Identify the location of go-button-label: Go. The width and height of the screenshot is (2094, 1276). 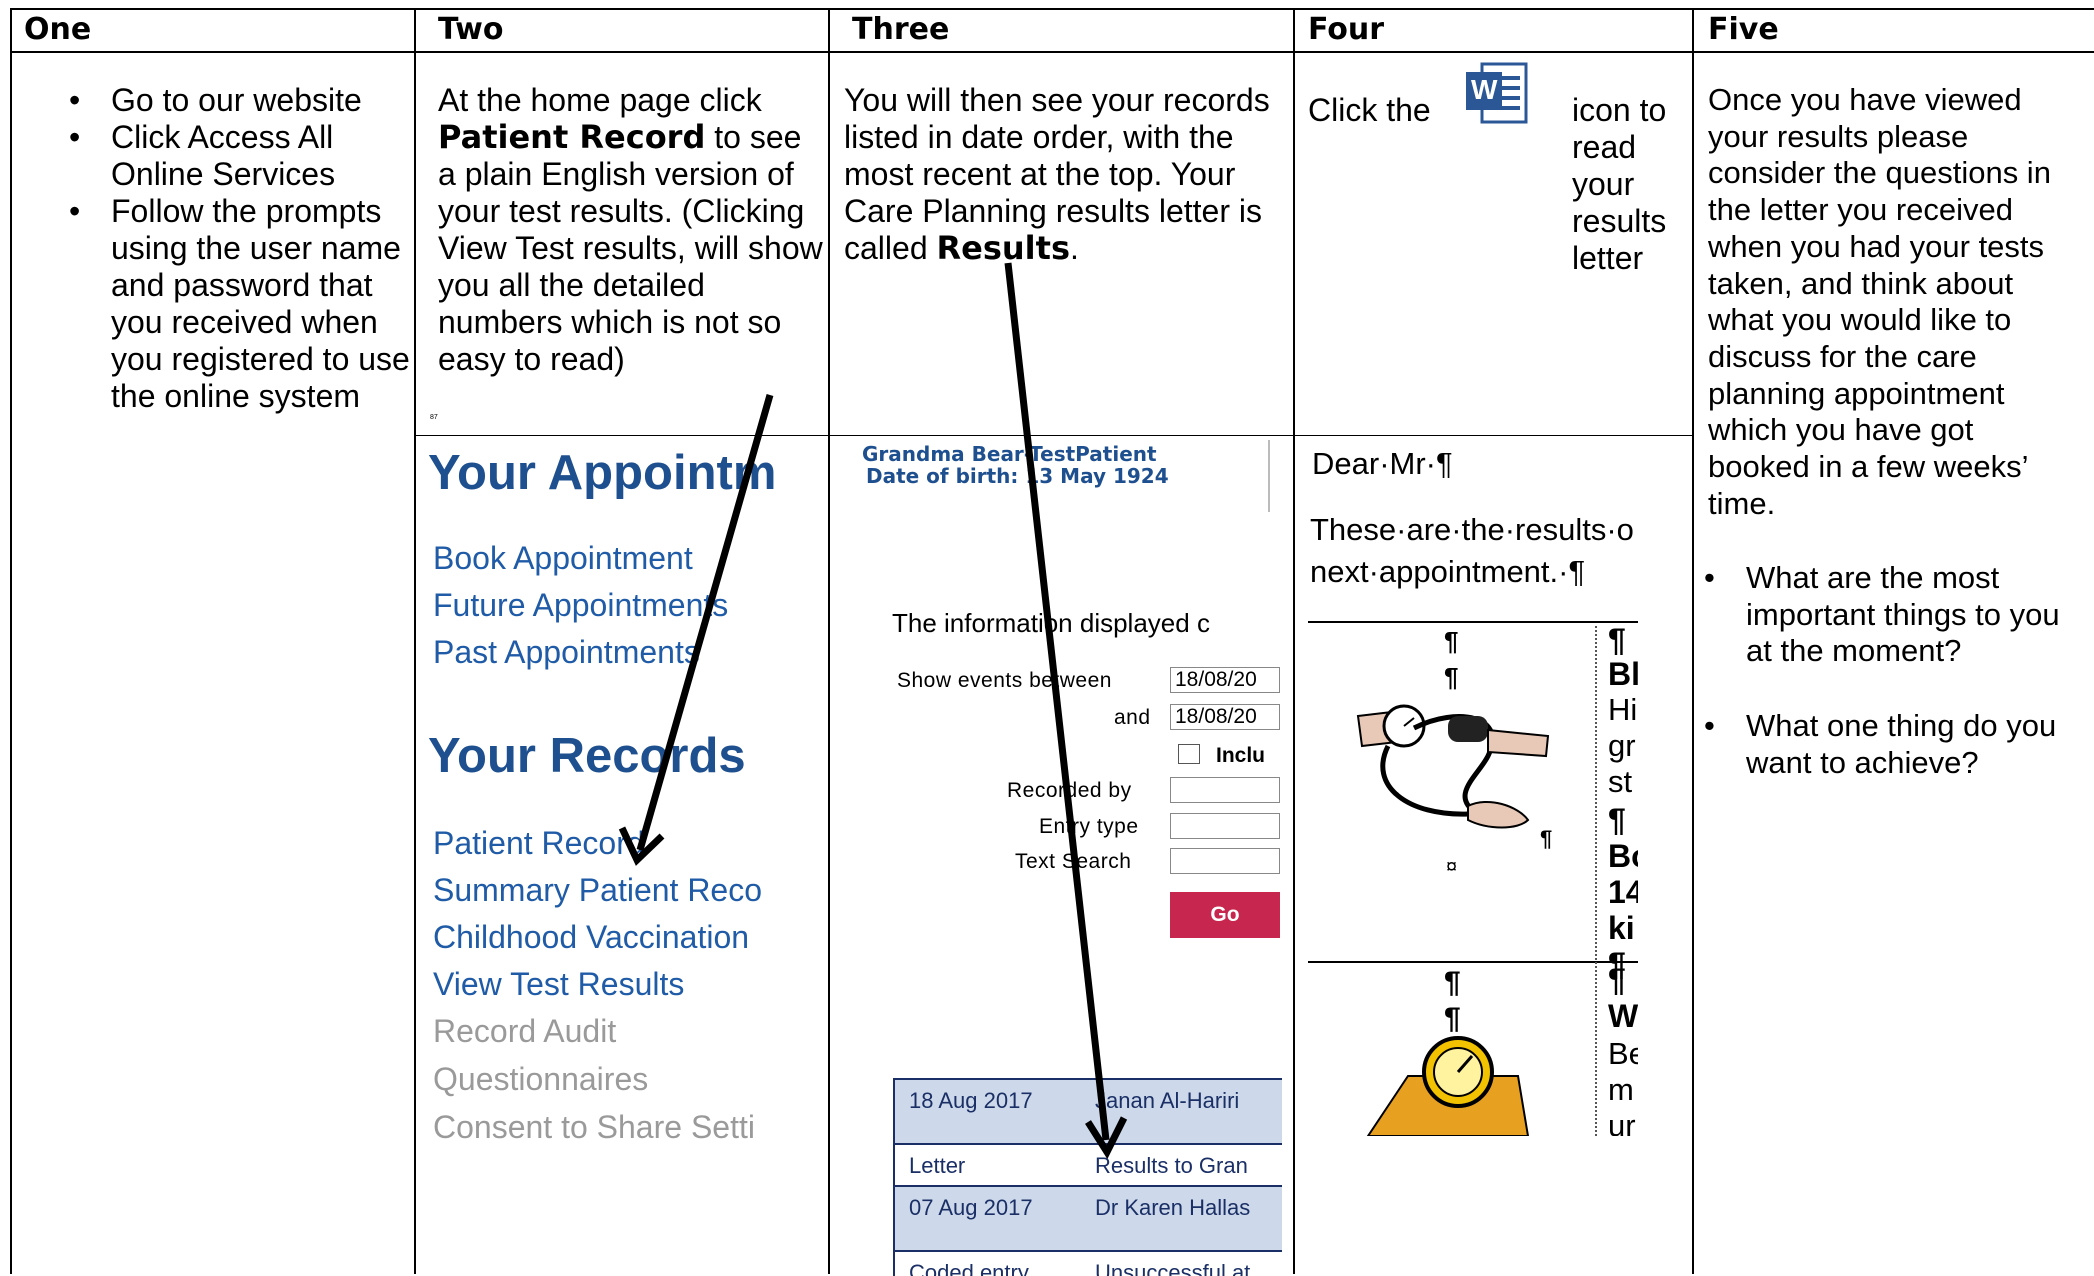
(1225, 914).